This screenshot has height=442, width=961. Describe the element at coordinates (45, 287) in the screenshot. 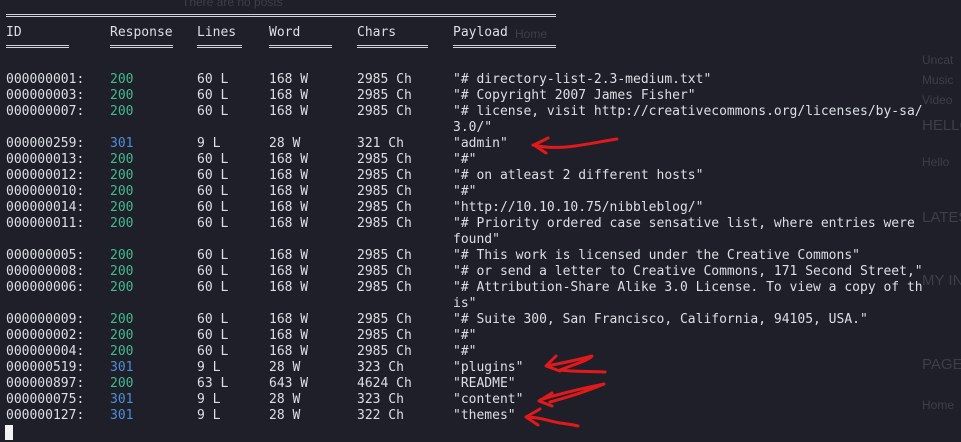

I see `row-id: 000000006:` at that location.